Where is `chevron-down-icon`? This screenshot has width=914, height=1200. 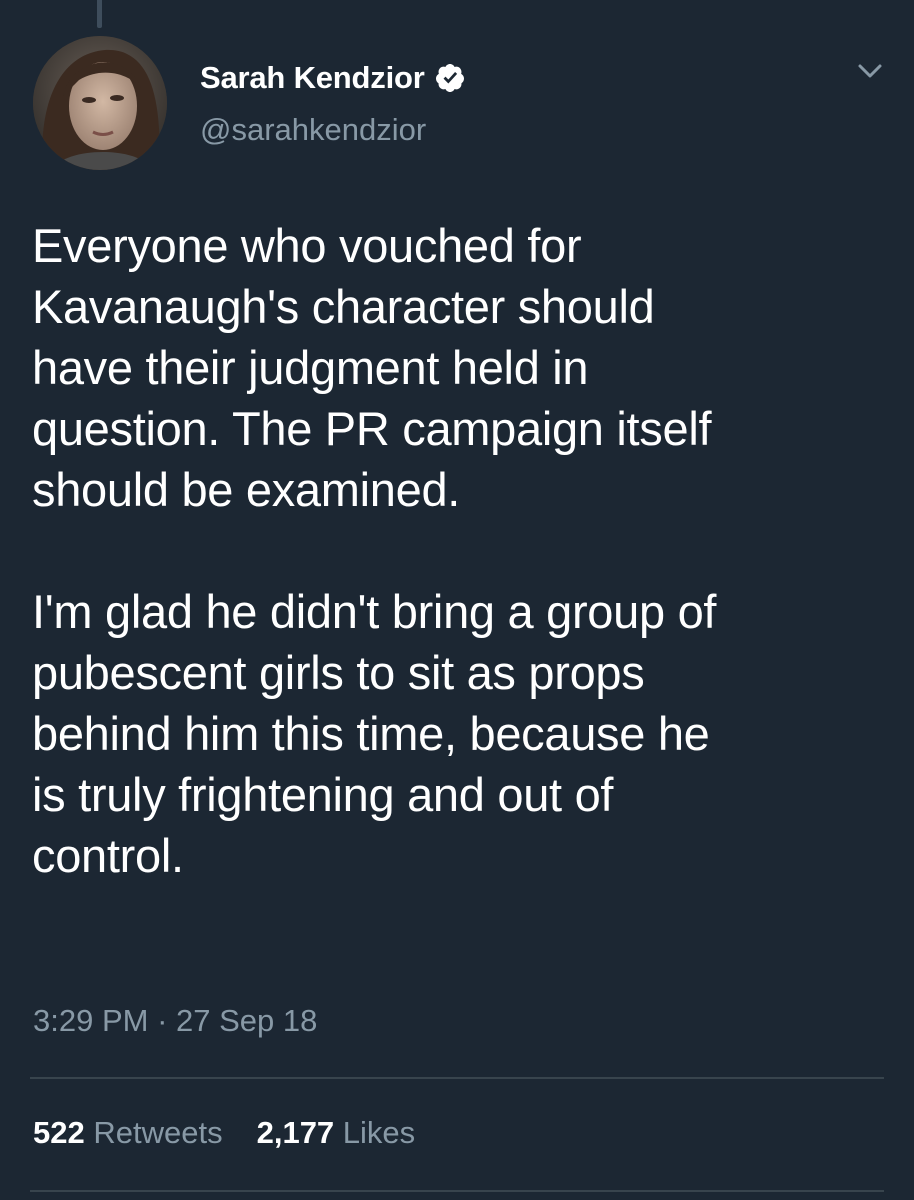 chevron-down-icon is located at coordinates (870, 71).